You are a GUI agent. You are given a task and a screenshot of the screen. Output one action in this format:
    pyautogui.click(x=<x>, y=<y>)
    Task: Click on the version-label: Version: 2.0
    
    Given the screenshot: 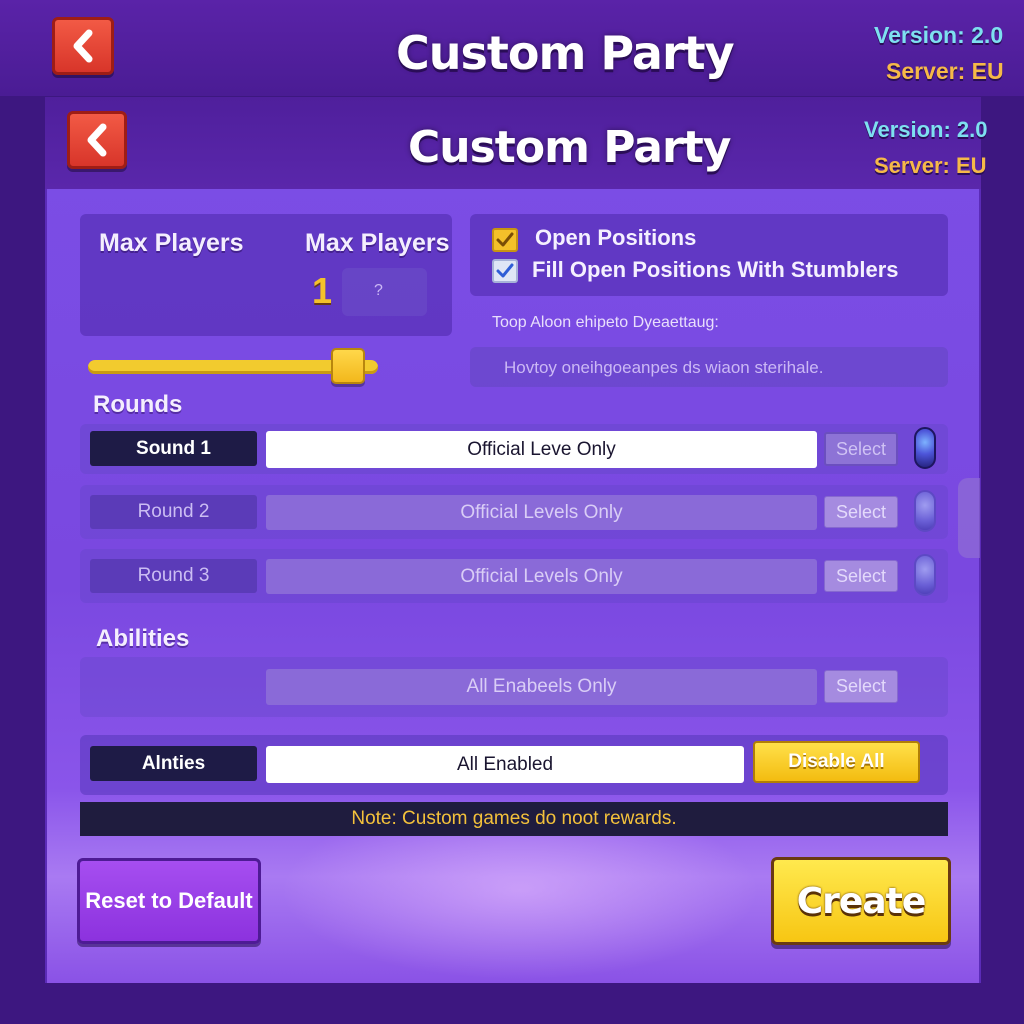 What is the action you would take?
    pyautogui.click(x=926, y=129)
    